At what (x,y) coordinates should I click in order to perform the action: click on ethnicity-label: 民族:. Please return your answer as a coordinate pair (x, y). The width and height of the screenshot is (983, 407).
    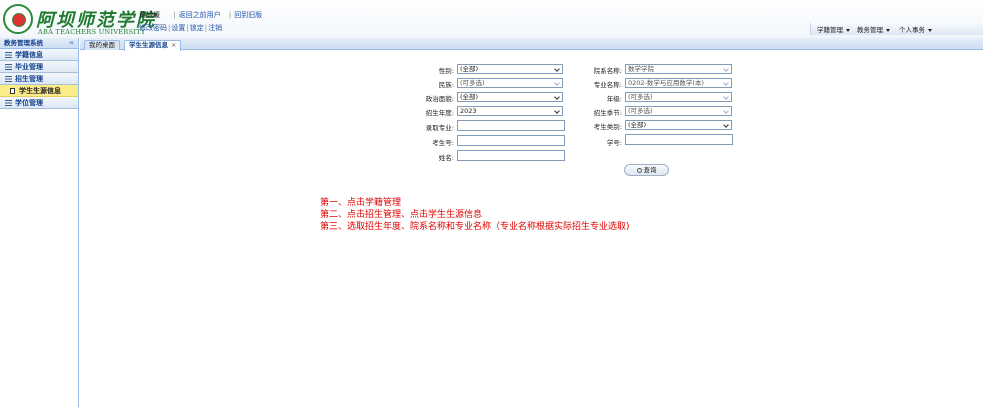
    Looking at the image, I should click on (446, 85).